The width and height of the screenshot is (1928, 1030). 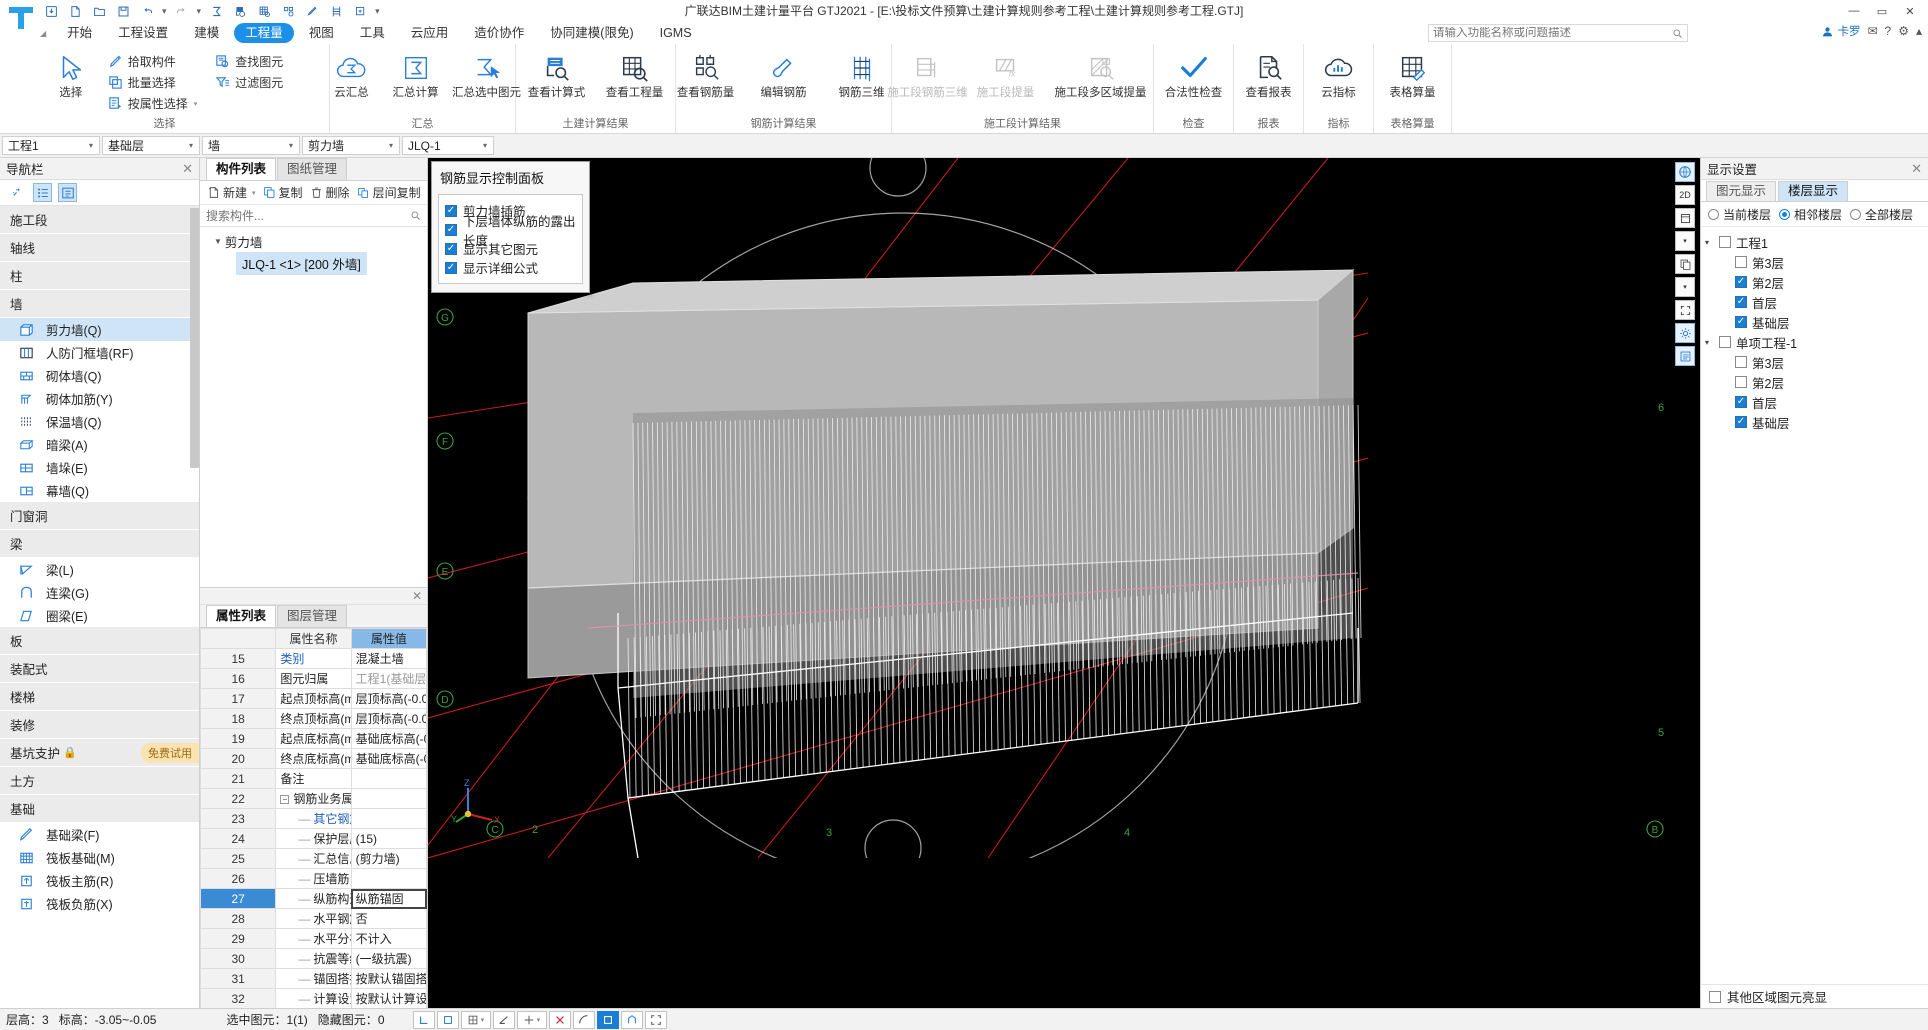 I want to click on tab-floor-display: 楼层显示, so click(x=1813, y=191).